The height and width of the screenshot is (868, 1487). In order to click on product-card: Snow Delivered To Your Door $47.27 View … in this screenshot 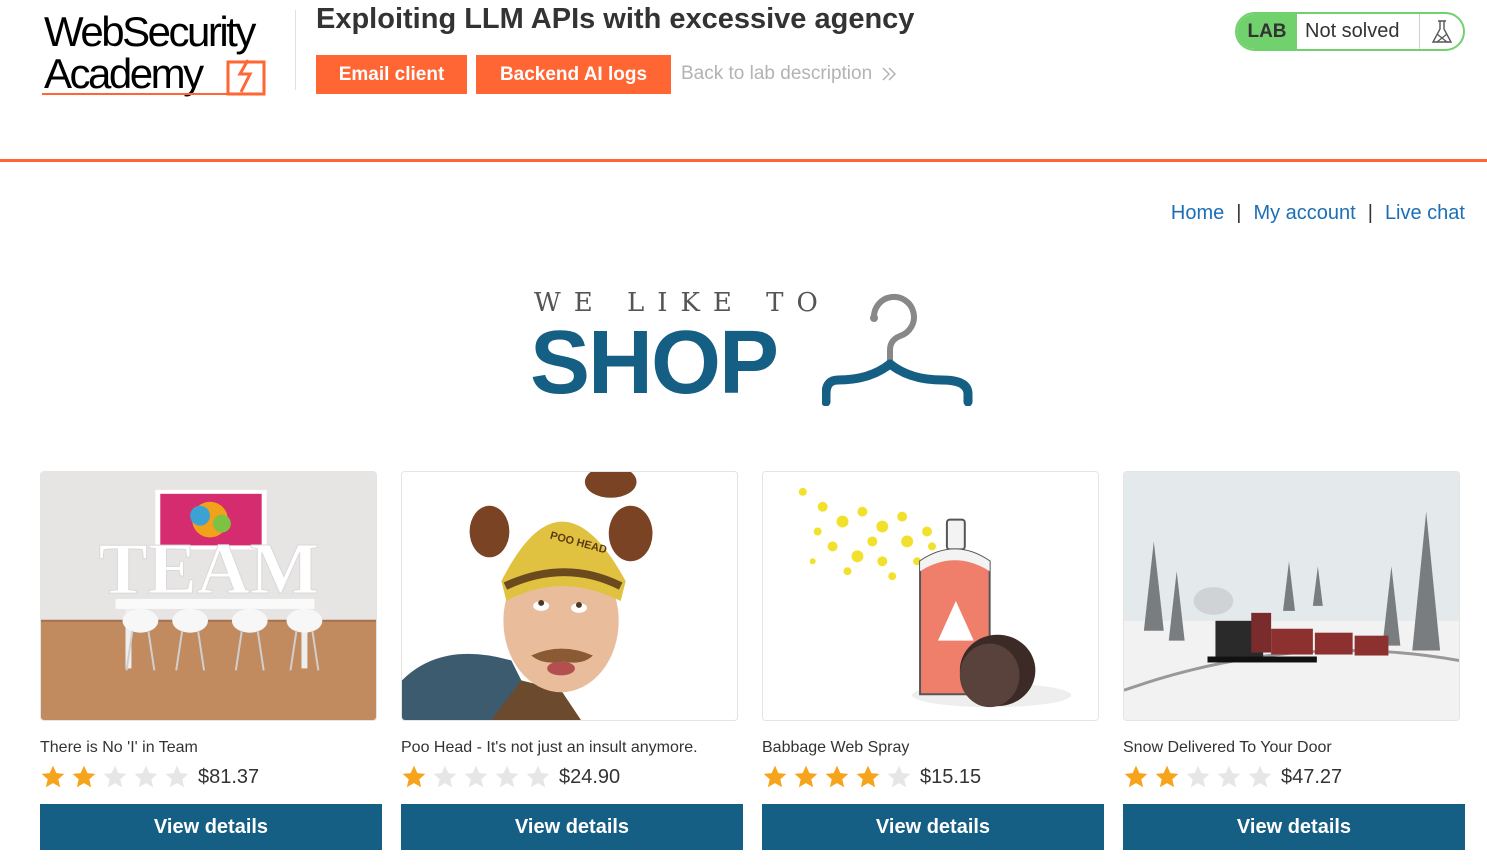, I will do `click(1294, 660)`.